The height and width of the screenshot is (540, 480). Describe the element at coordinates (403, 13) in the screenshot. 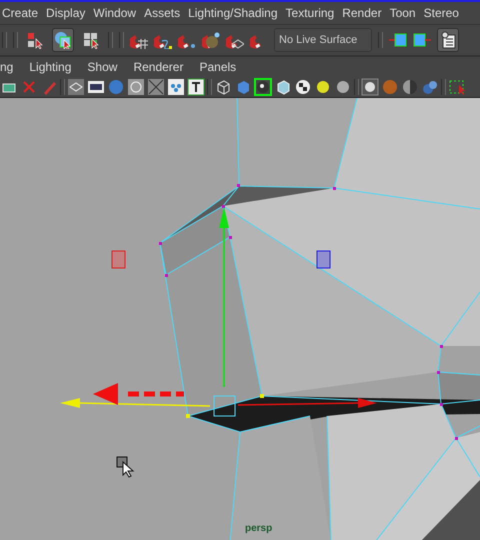

I see `menu-item: Toon` at that location.